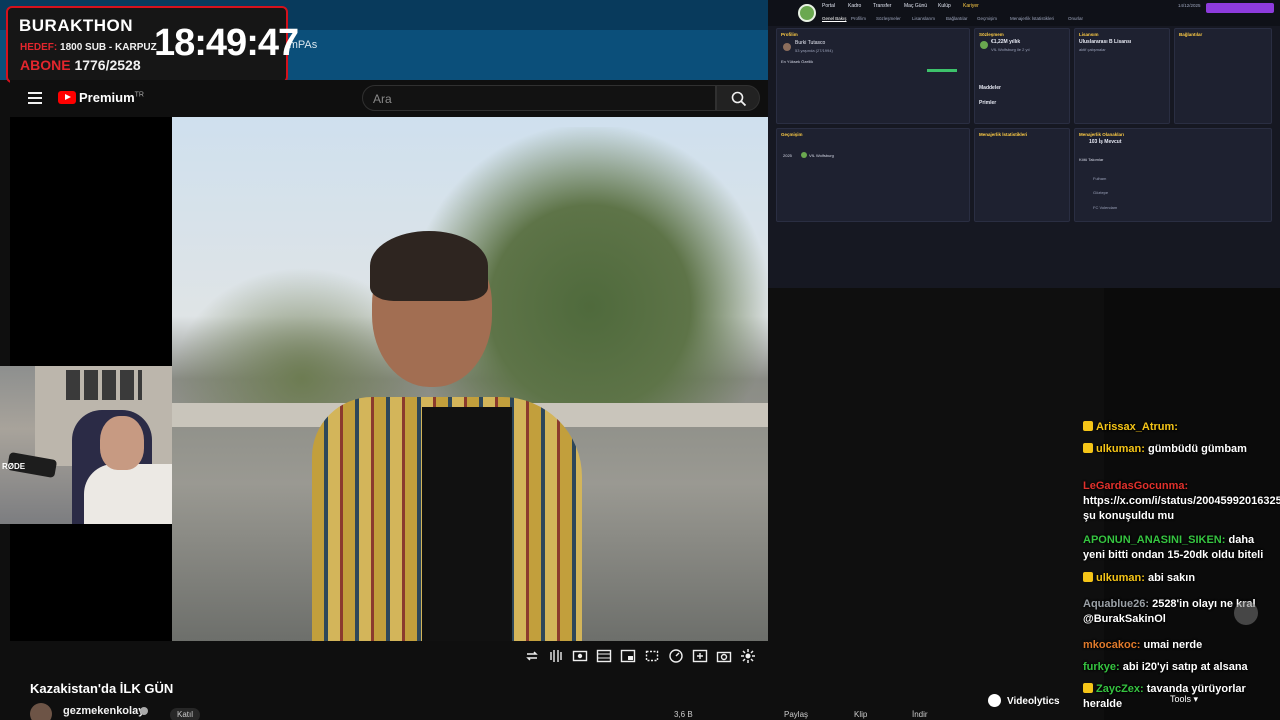  What do you see at coordinates (957, 18) in the screenshot?
I see `subnav-baglantilar: Bağlantılar` at bounding box center [957, 18].